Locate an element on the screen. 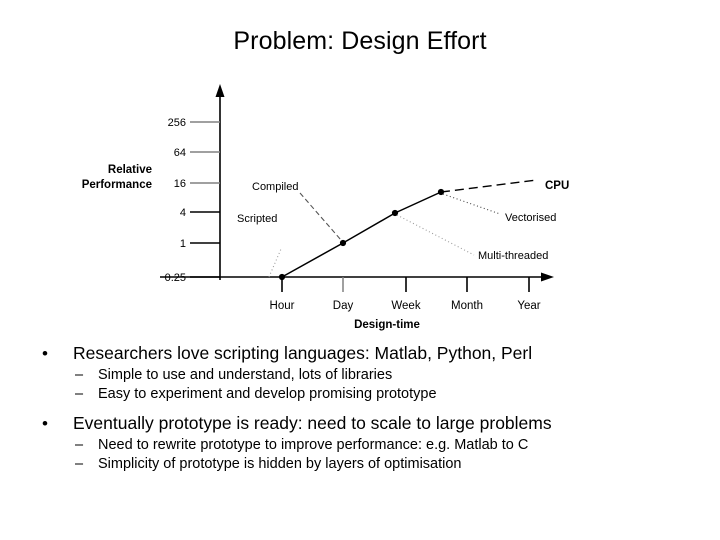  y-tick-label-1: 1 is located at coordinates (183, 244).